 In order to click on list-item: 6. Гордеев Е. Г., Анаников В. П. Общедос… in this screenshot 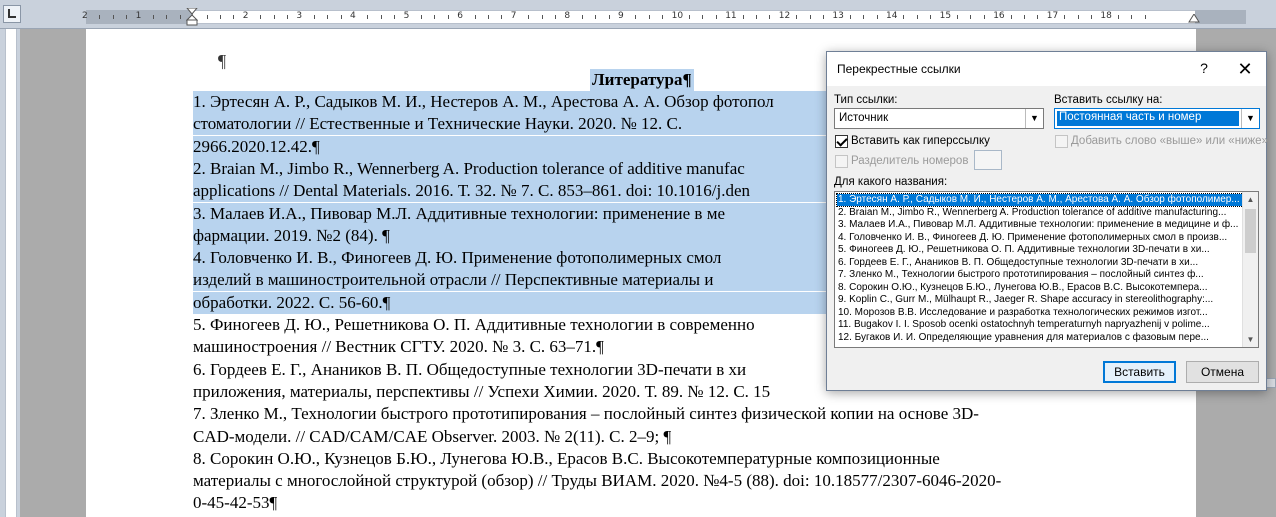, I will do `click(1040, 263)`.